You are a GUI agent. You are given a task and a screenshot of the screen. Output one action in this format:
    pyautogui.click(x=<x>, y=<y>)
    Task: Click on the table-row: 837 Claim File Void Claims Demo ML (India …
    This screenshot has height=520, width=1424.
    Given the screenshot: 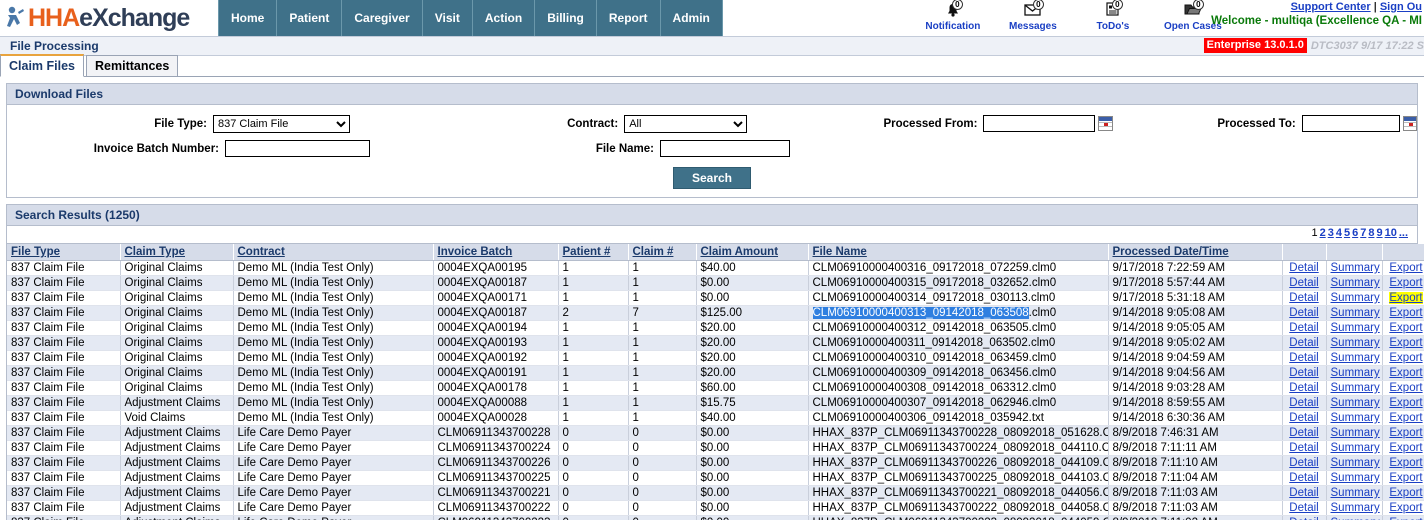 What is the action you would take?
    pyautogui.click(x=715, y=418)
    